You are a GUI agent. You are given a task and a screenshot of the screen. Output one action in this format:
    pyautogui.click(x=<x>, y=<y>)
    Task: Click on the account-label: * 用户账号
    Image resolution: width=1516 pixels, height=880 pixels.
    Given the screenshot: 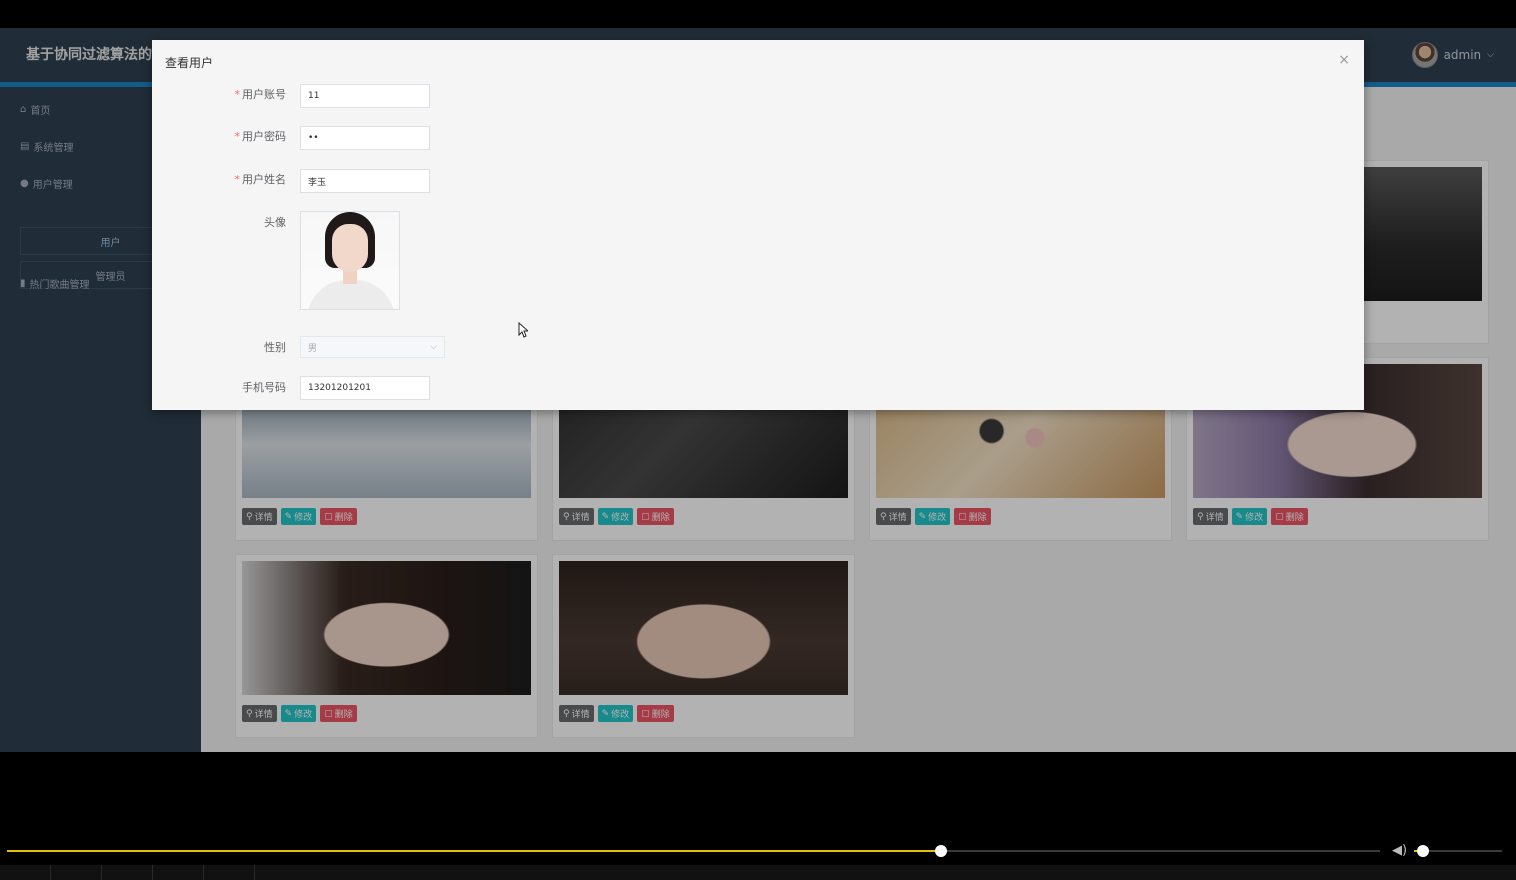 What is the action you would take?
    pyautogui.click(x=219, y=94)
    